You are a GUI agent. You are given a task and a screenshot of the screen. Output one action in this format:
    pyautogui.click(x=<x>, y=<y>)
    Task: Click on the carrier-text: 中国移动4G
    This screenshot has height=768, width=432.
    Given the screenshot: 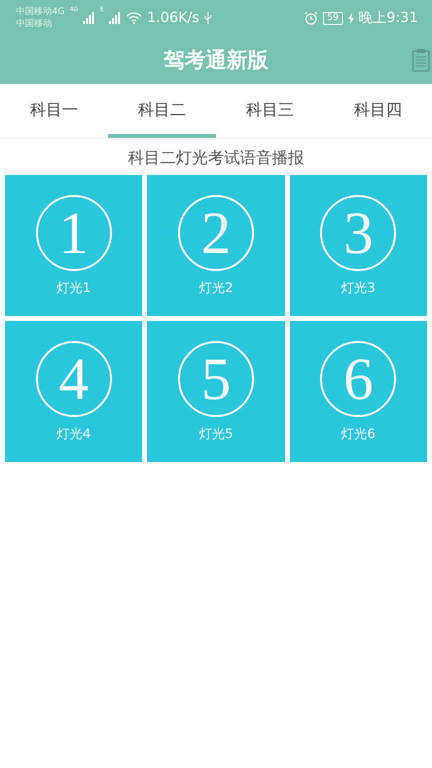 What is the action you would take?
    pyautogui.click(x=40, y=12)
    